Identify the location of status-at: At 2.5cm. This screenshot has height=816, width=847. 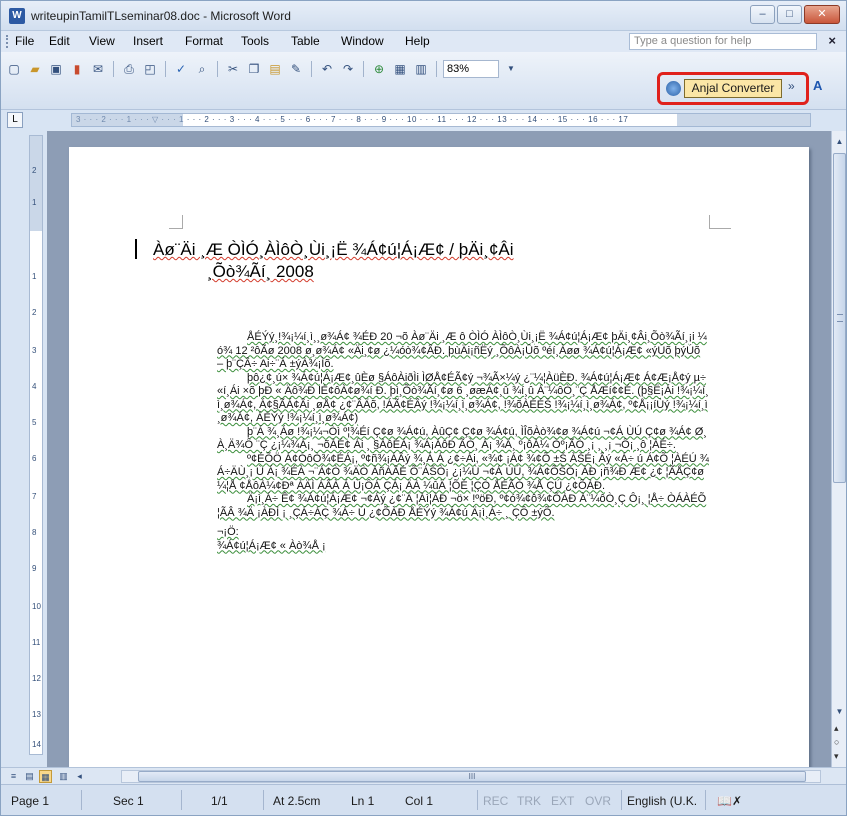
(297, 801).